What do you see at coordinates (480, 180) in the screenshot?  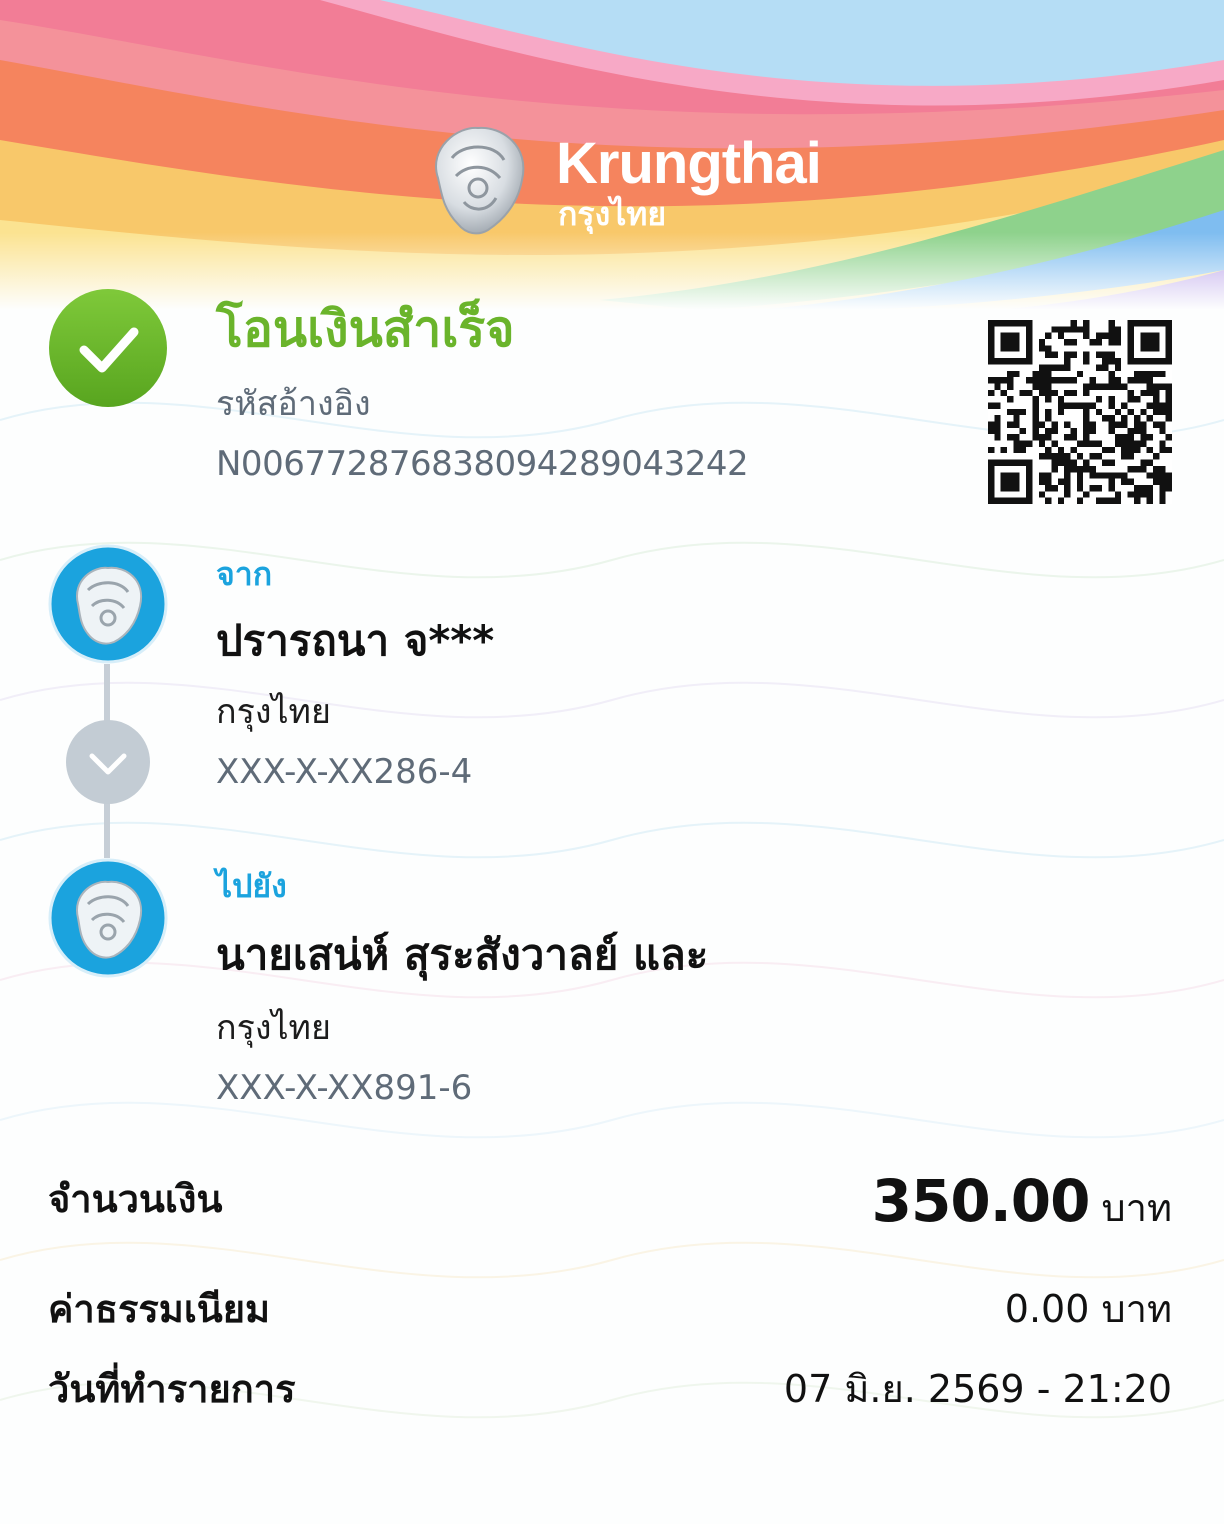 I see `garuda-logo-icon` at bounding box center [480, 180].